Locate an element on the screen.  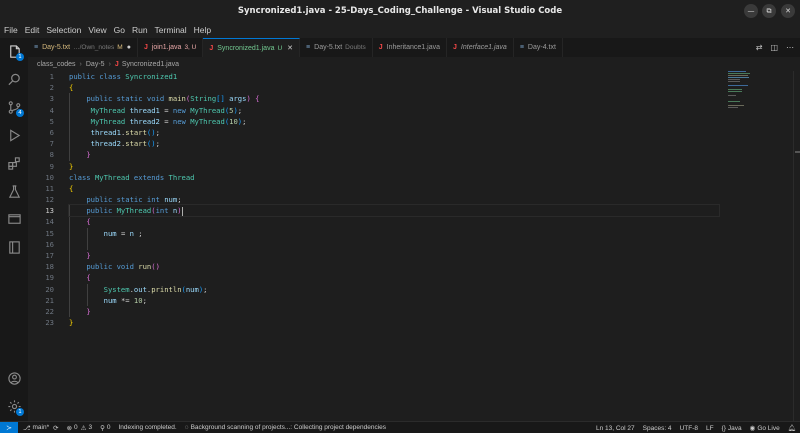
line-number: 7 is located at coordinates (51, 144).